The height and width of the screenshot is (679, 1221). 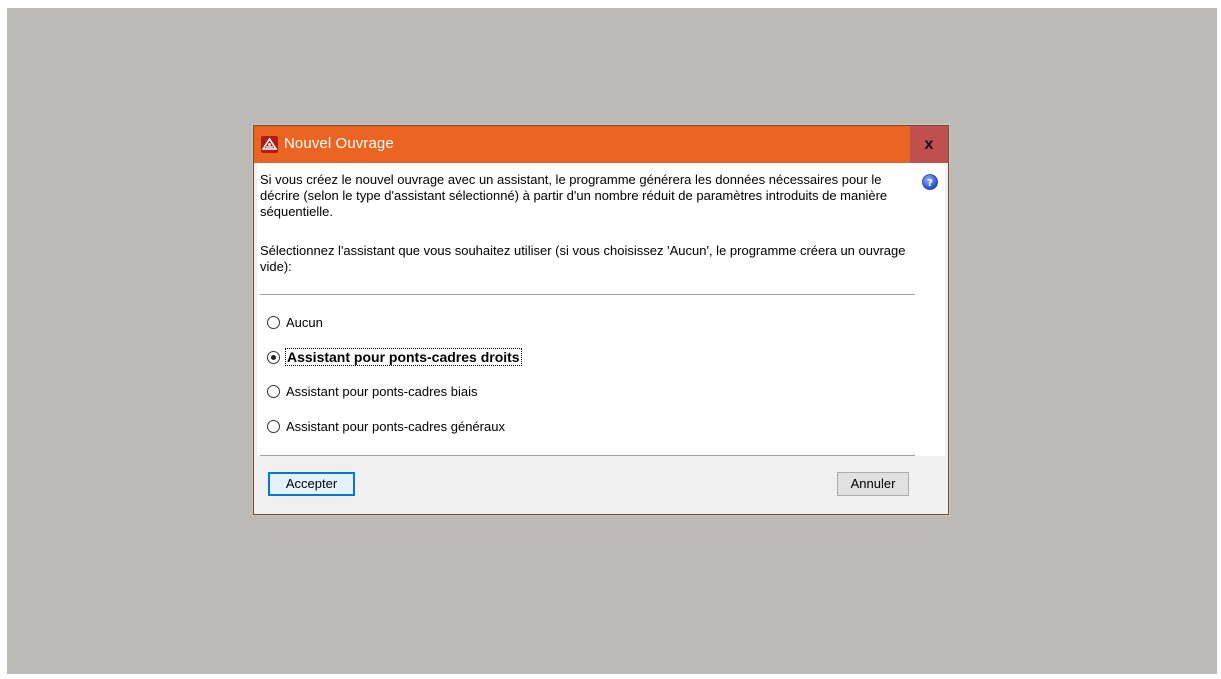 I want to click on close-icon: x, so click(x=929, y=144).